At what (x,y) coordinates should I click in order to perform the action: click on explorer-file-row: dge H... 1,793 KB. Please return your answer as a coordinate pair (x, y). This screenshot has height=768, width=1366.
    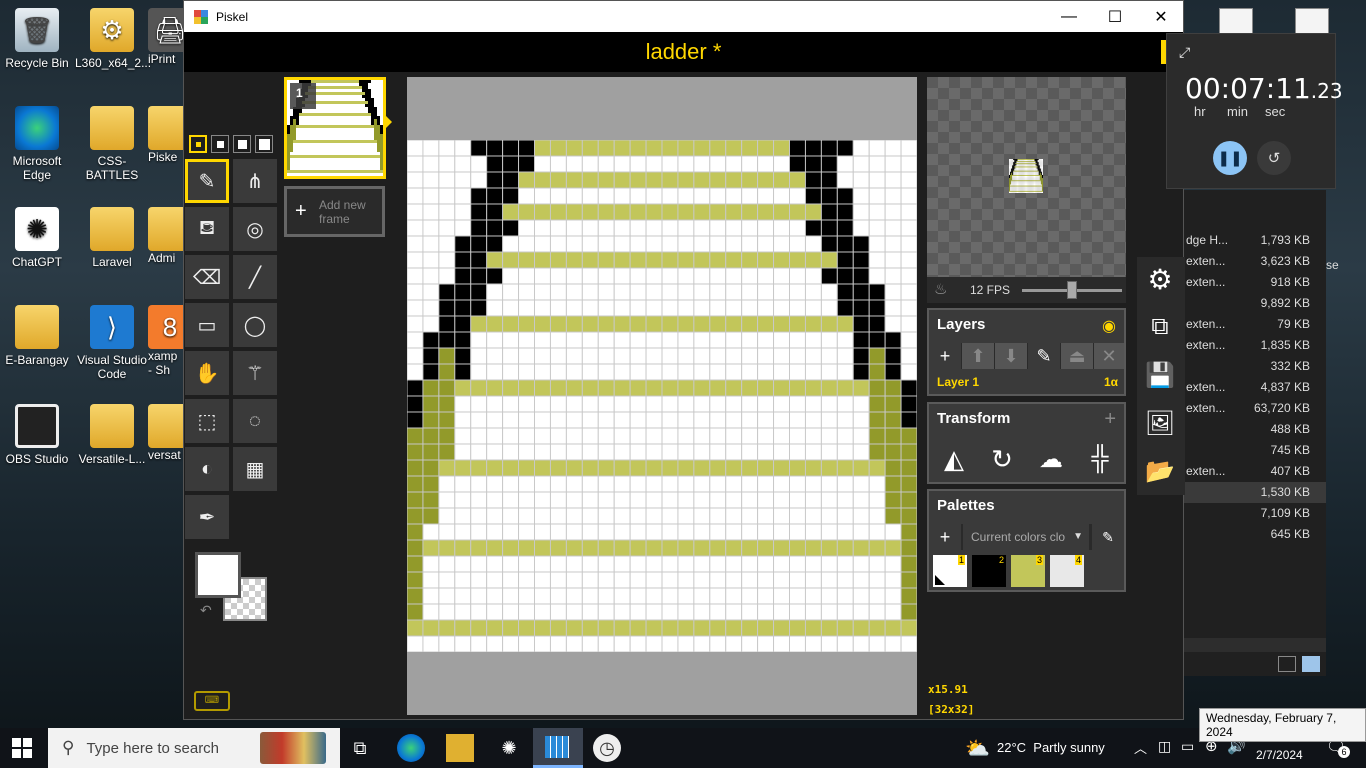
    Looking at the image, I should click on (1254, 240).